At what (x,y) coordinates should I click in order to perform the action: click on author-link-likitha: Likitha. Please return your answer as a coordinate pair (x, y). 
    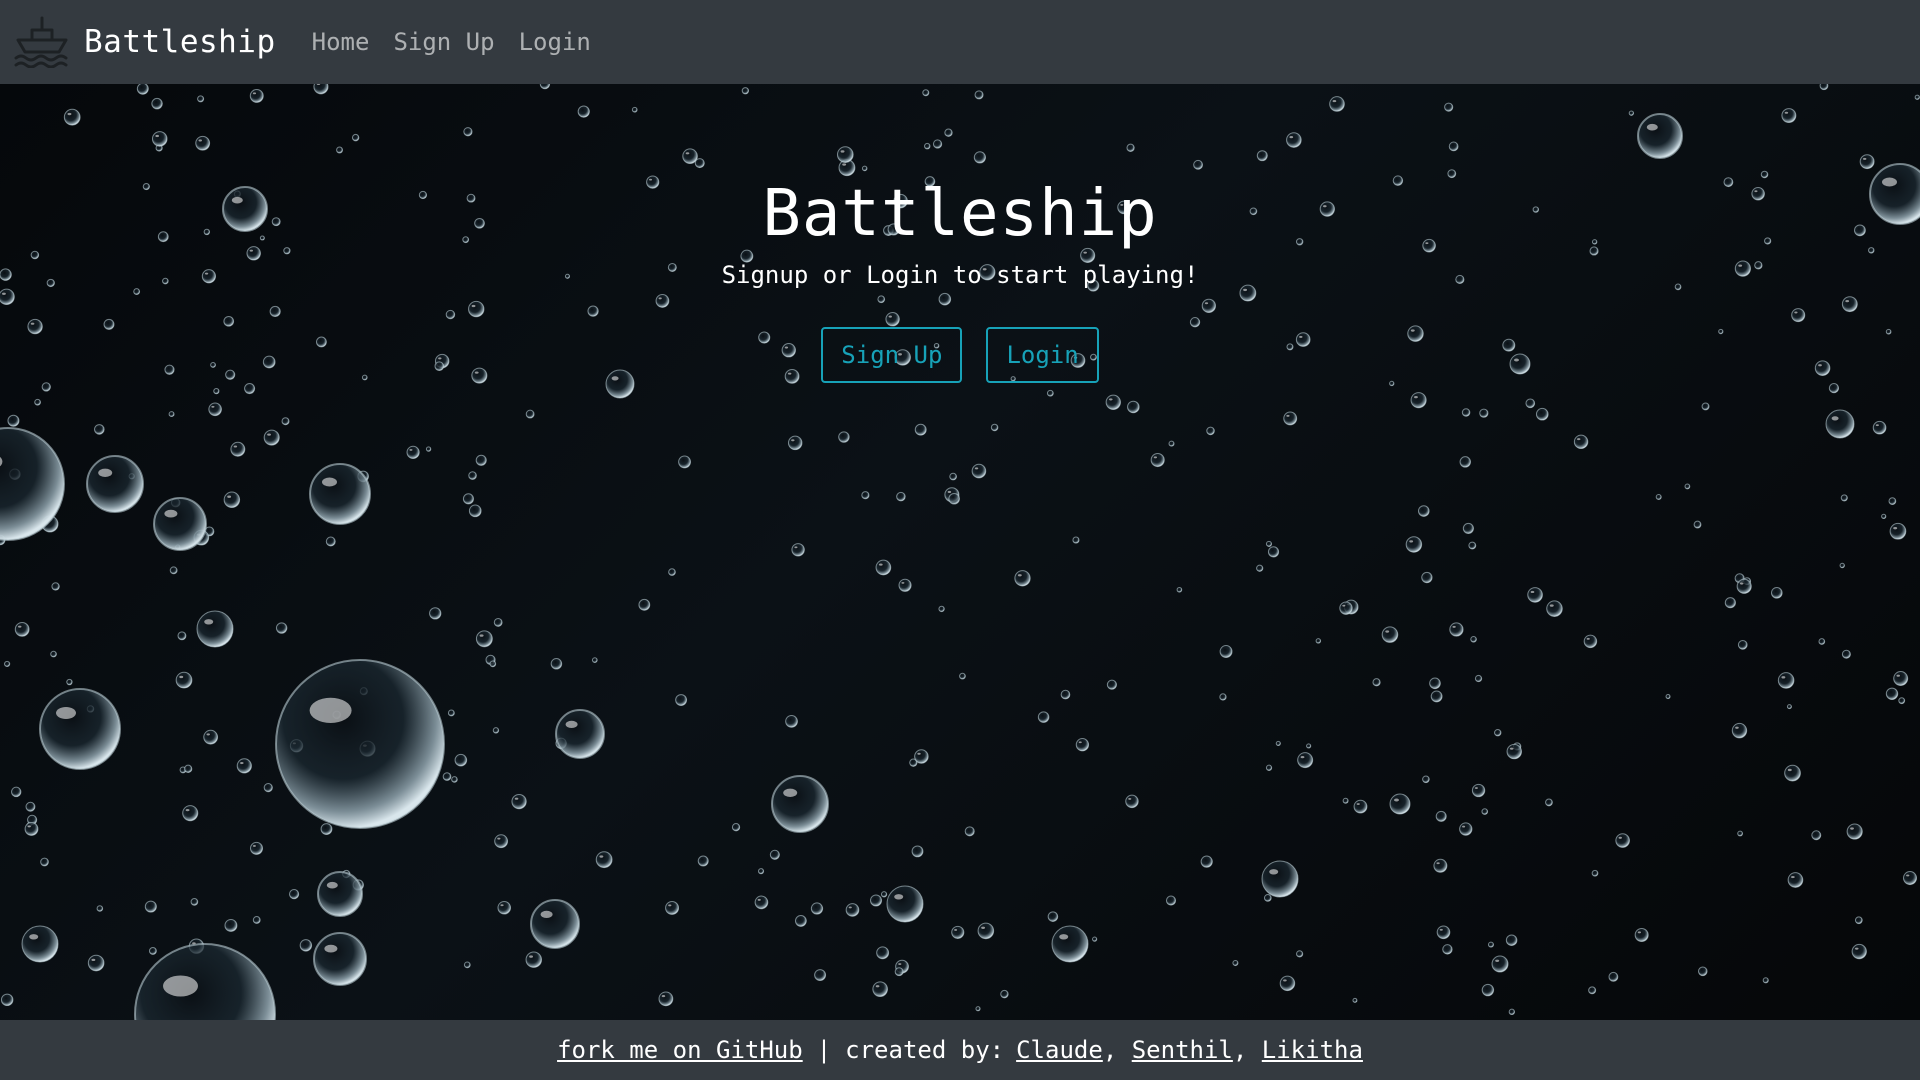
    Looking at the image, I should click on (1312, 1050).